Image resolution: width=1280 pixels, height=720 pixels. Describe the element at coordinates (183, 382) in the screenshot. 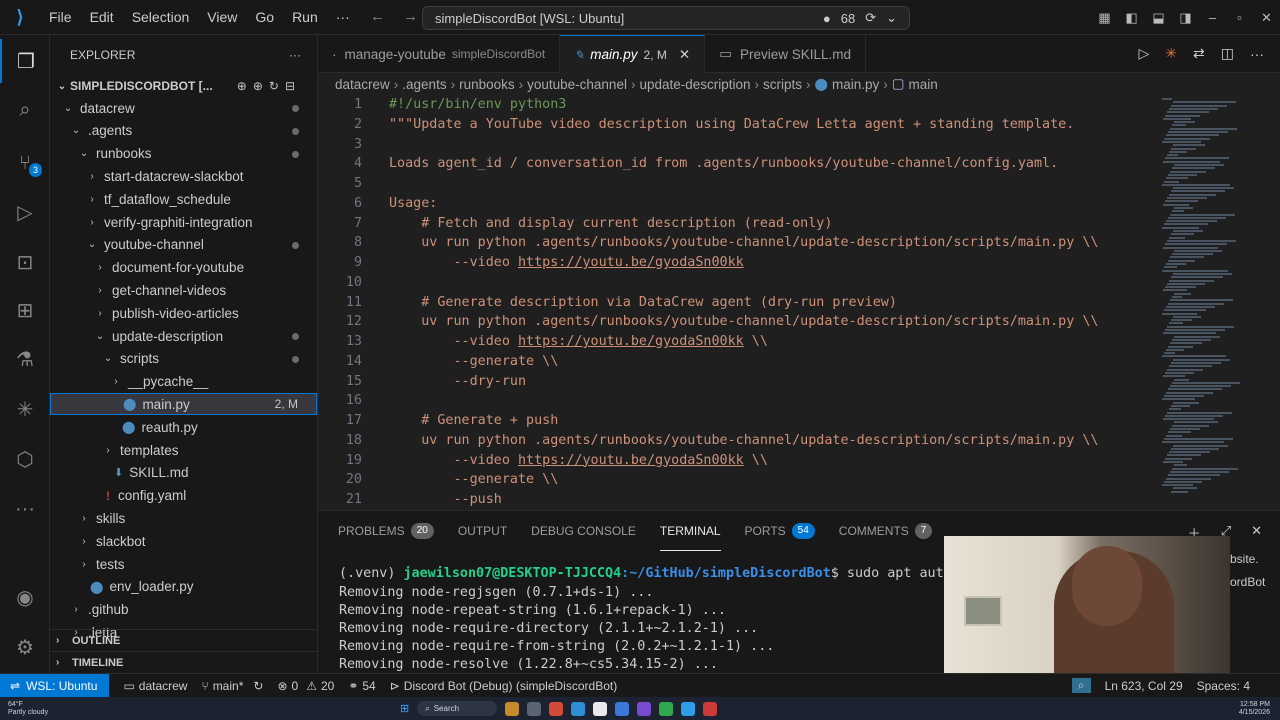

I see `tree-item: › __pycache__` at that location.